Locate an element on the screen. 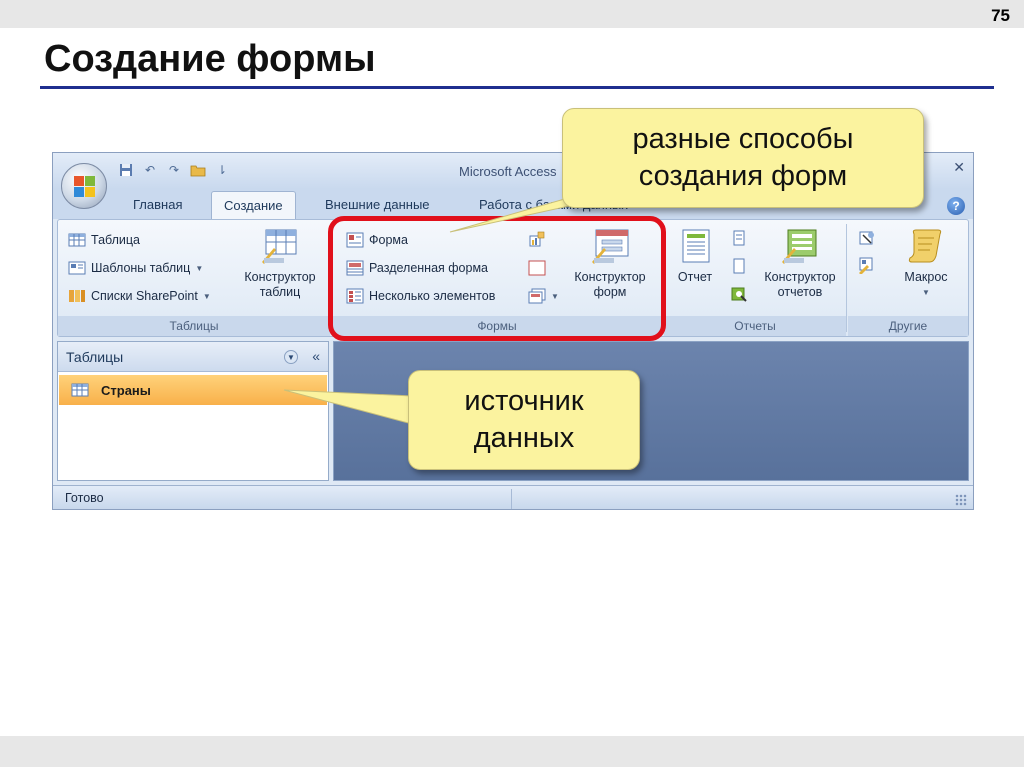 This screenshot has width=1024, height=767. callout-form-methods: разные способы создания форм is located at coordinates (743, 158).